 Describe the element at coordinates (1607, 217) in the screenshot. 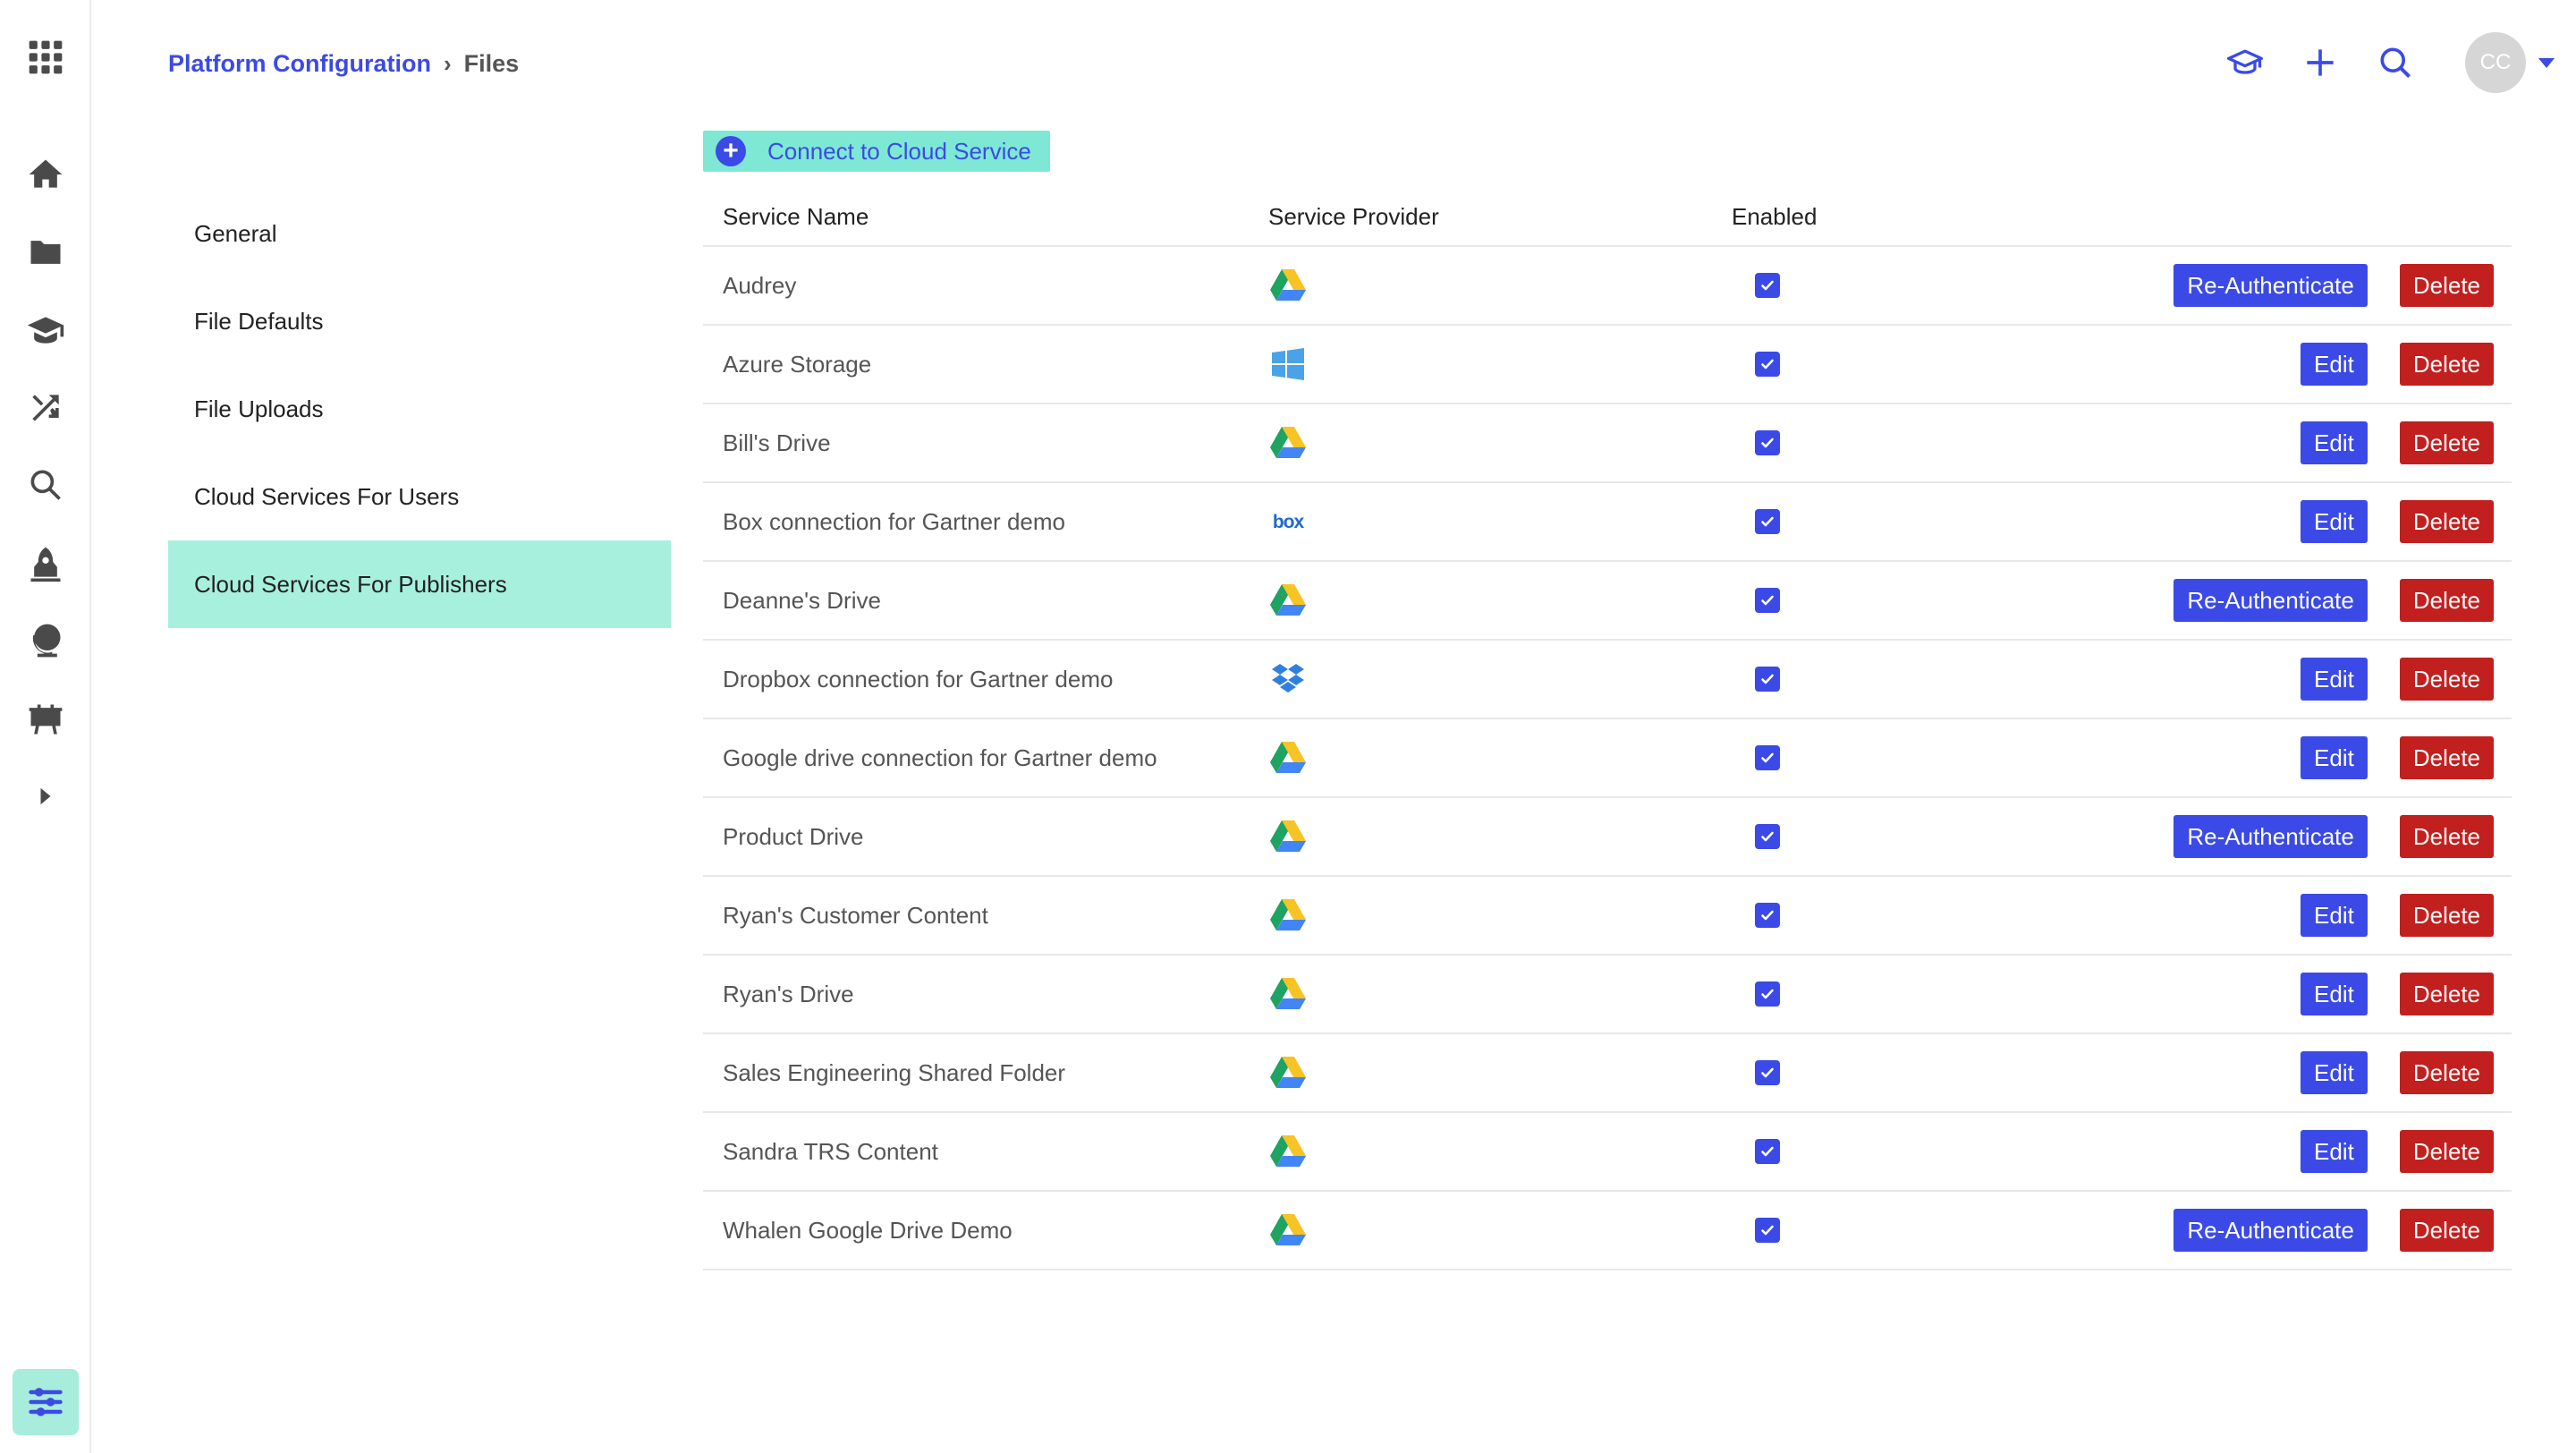

I see `table-header: Service Name Service Provider Enabled` at that location.